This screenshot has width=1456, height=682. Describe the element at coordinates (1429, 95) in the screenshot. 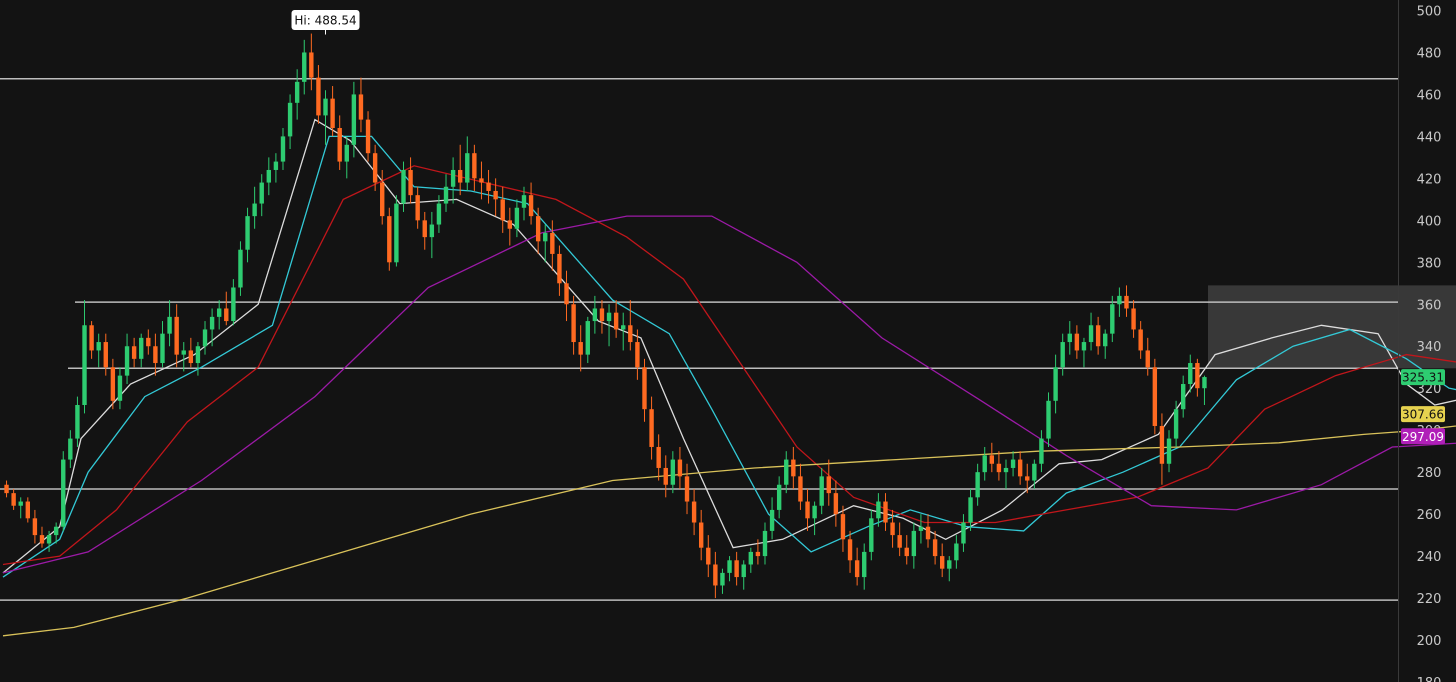

I see `y-tick-label: 460` at that location.